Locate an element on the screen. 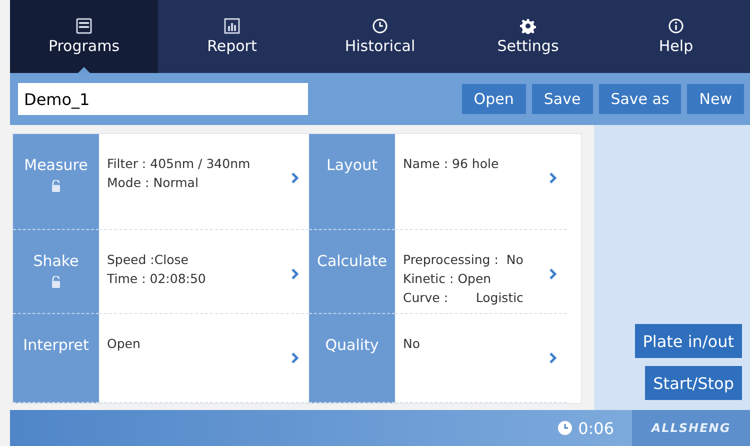  info-icon is located at coordinates (676, 26).